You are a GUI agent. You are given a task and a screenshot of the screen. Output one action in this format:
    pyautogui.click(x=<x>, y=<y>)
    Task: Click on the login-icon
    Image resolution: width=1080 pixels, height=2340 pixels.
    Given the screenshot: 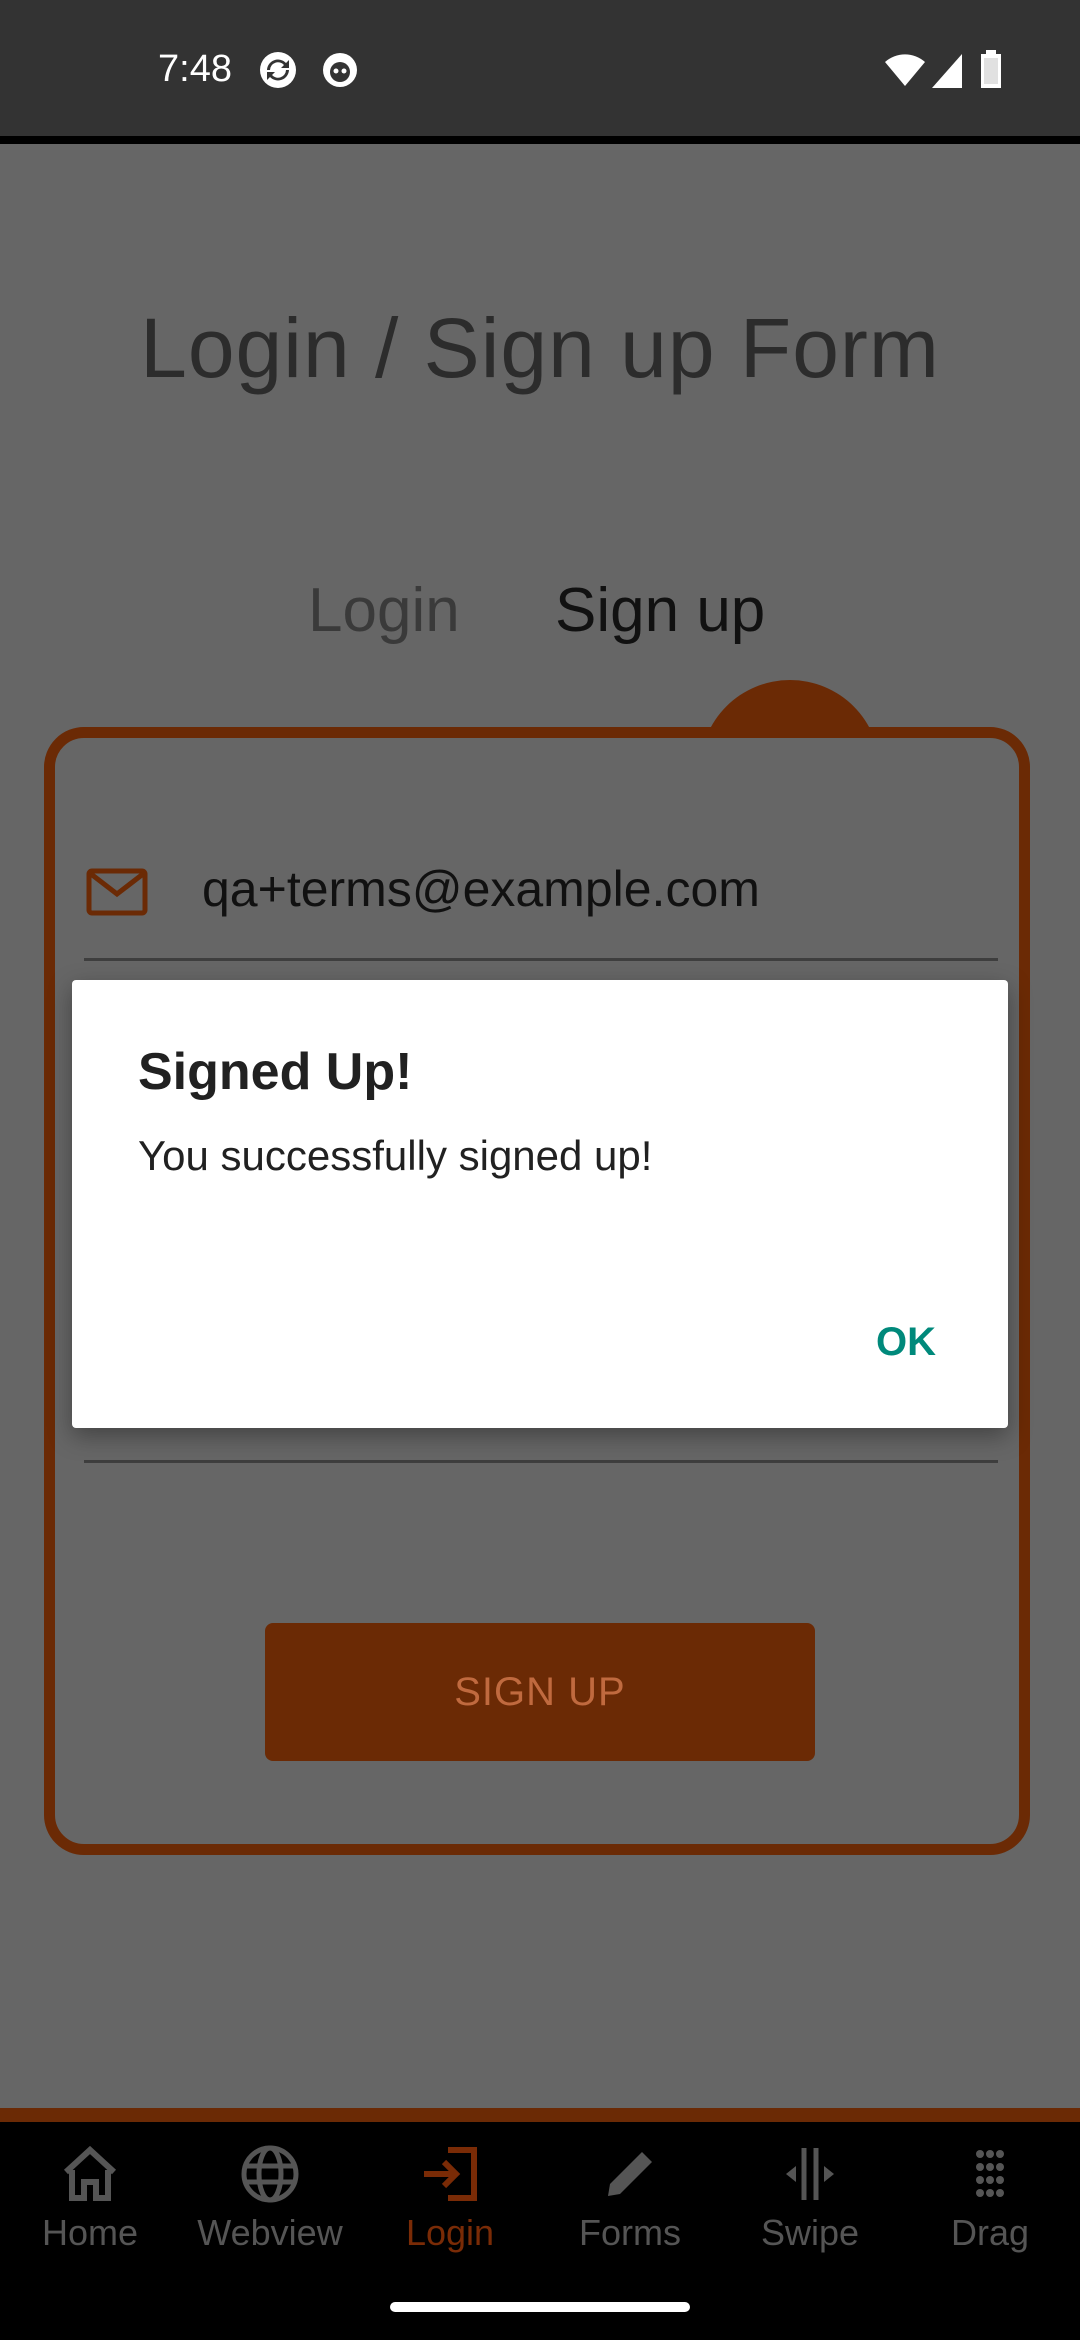 What is the action you would take?
    pyautogui.click(x=450, y=2174)
    